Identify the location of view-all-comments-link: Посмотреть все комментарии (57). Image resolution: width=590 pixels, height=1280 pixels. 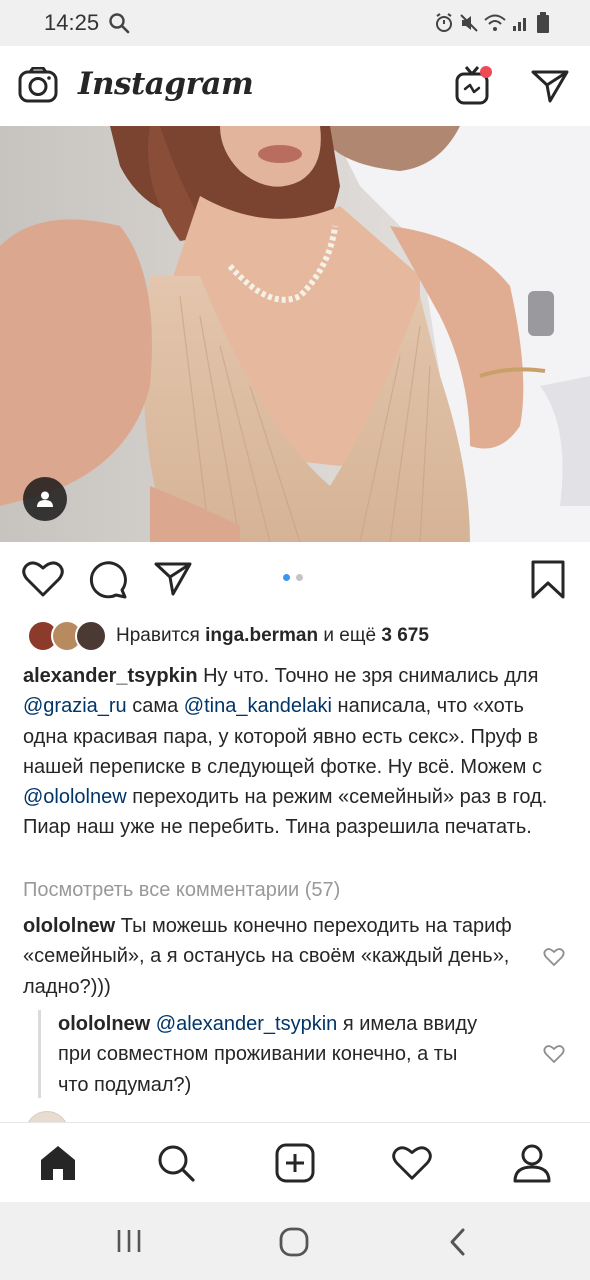
(181, 890).